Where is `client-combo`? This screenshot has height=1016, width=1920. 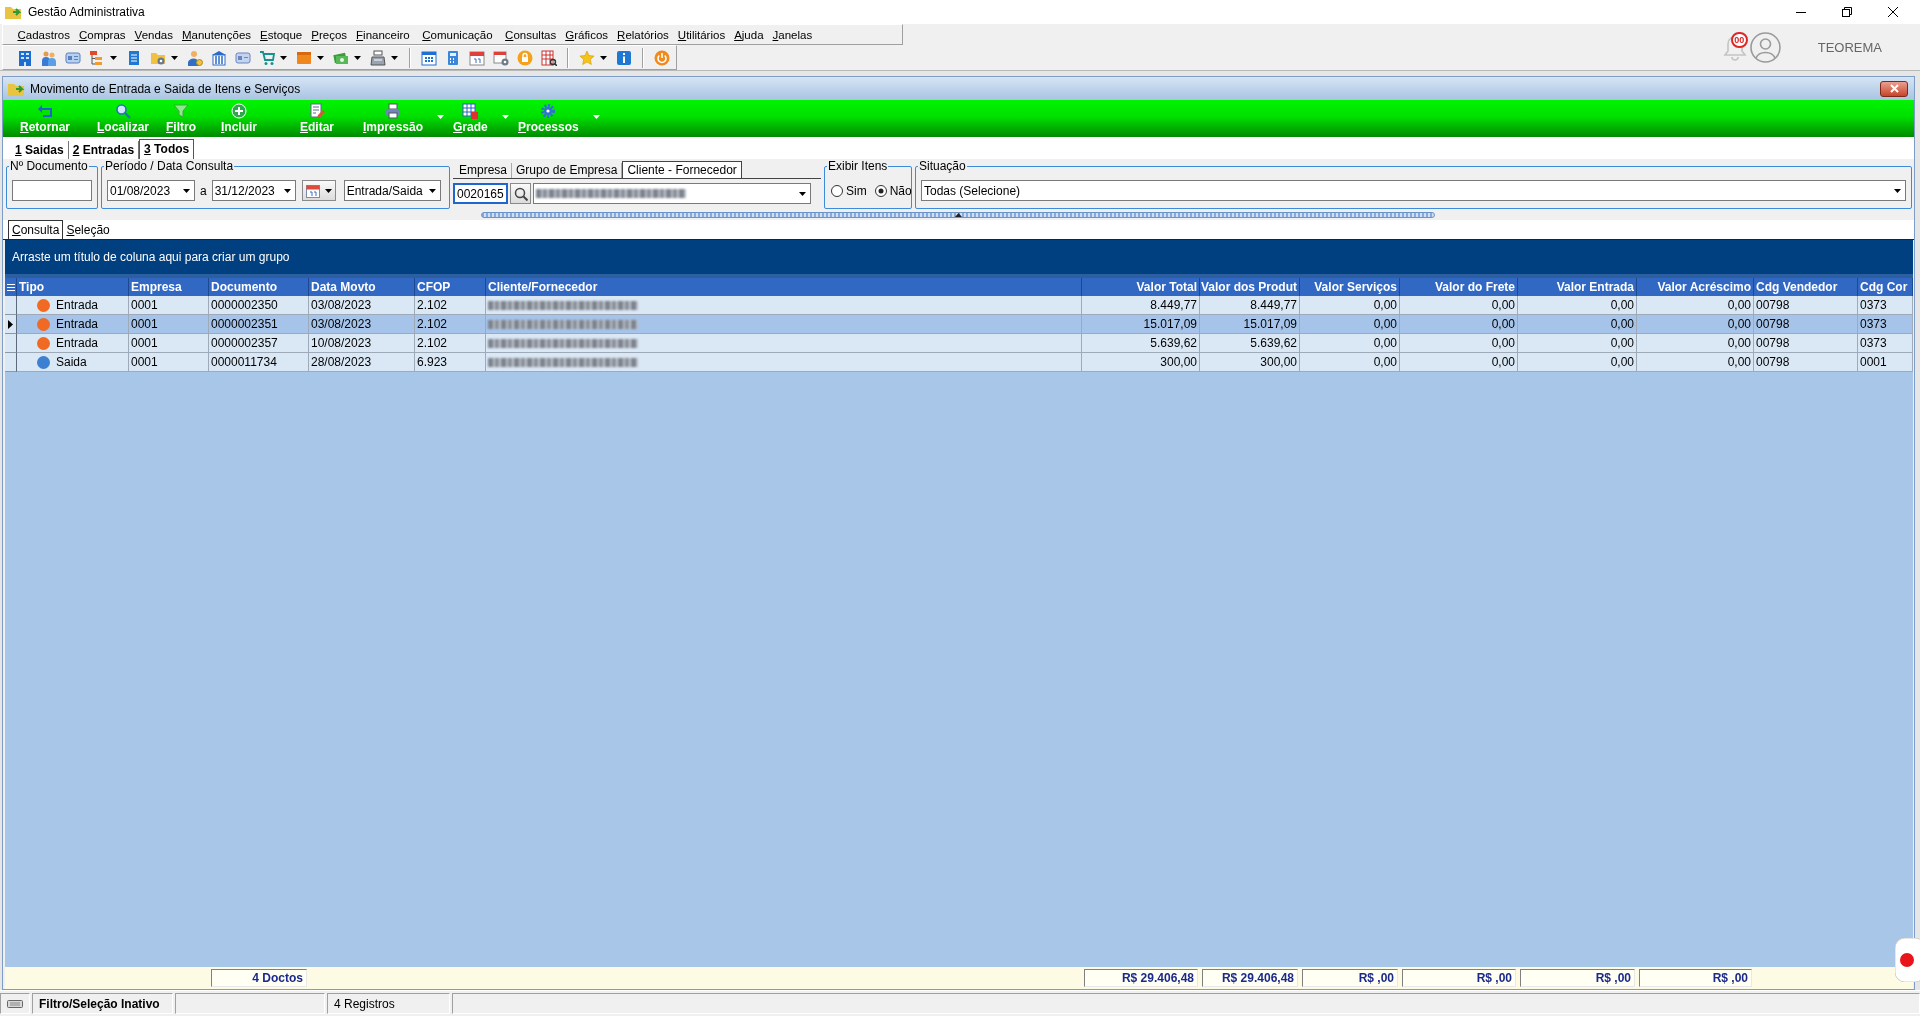
client-combo is located at coordinates (672, 193).